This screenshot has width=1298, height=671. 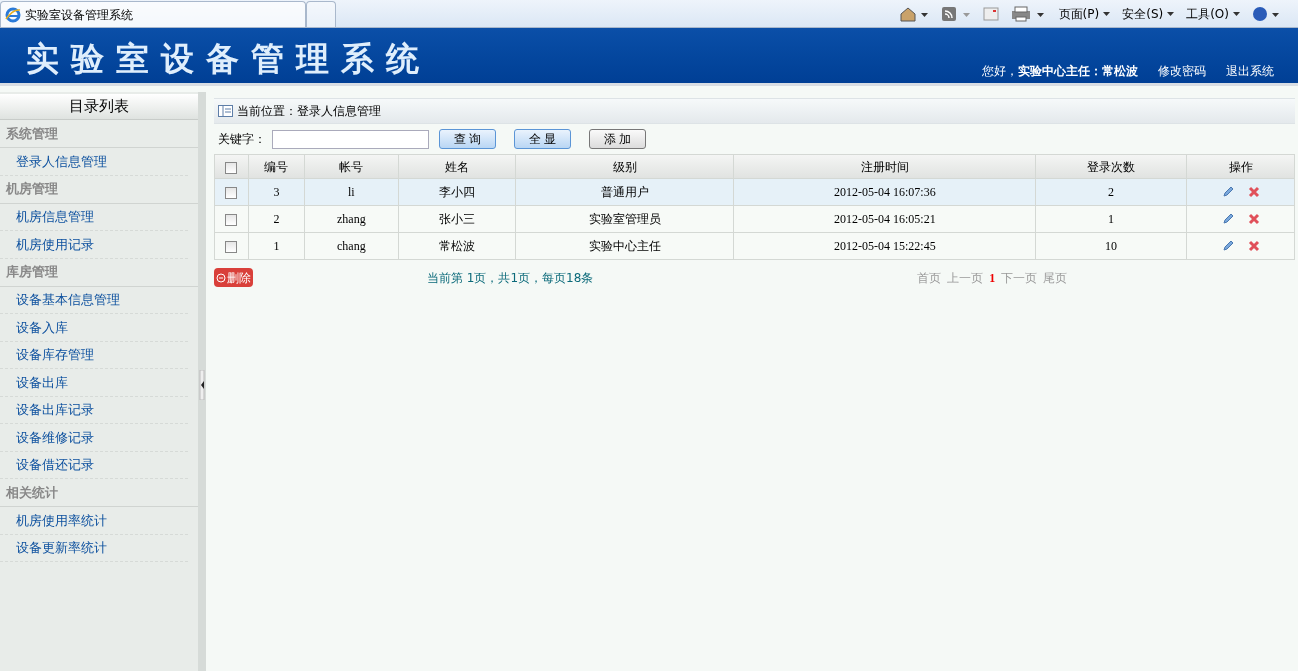 I want to click on header-link: 退出系统, so click(x=1250, y=71).